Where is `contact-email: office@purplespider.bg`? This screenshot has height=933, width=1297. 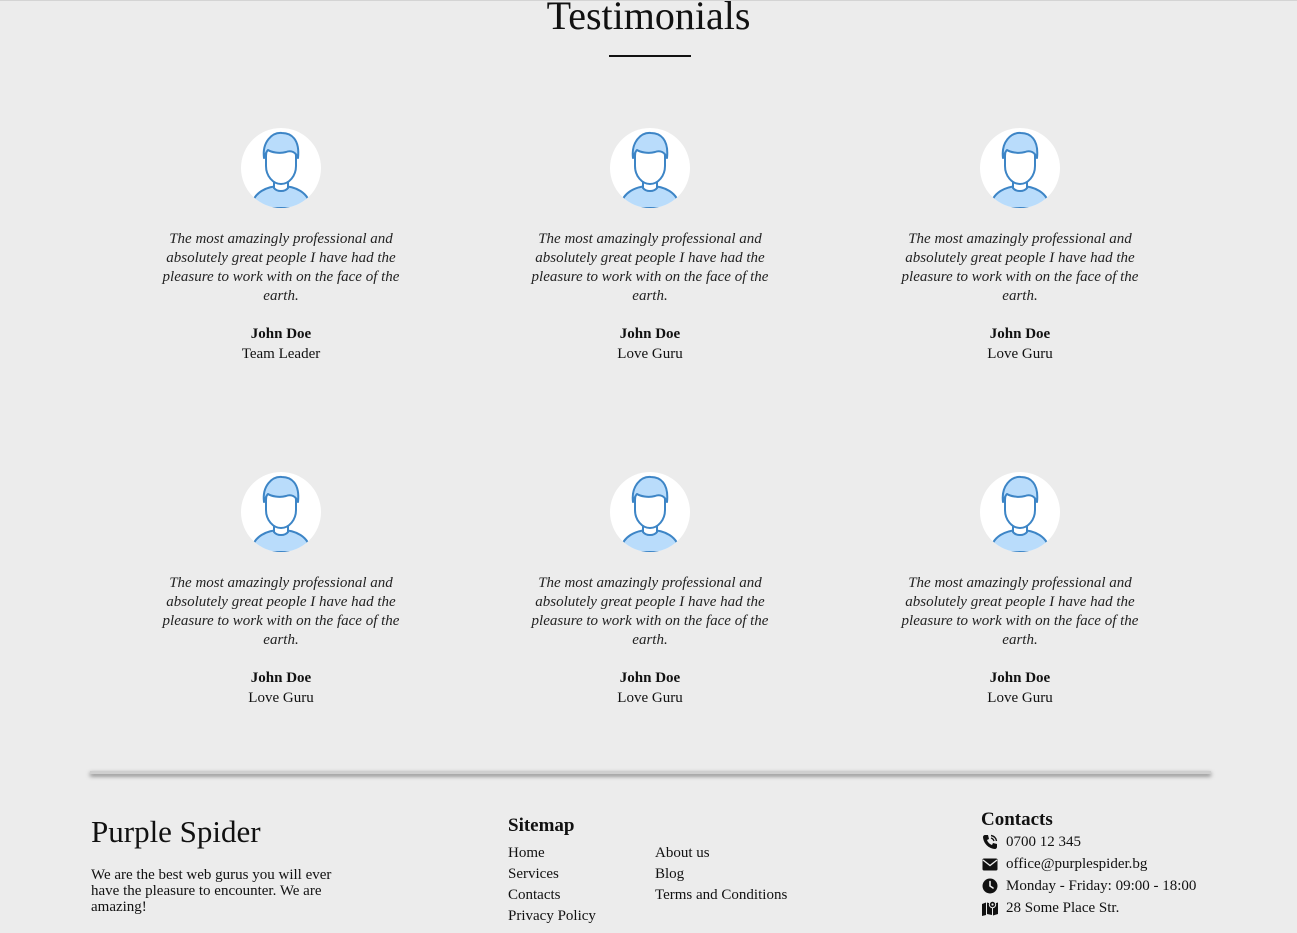
contact-email: office@purplespider.bg is located at coordinates (1064, 864).